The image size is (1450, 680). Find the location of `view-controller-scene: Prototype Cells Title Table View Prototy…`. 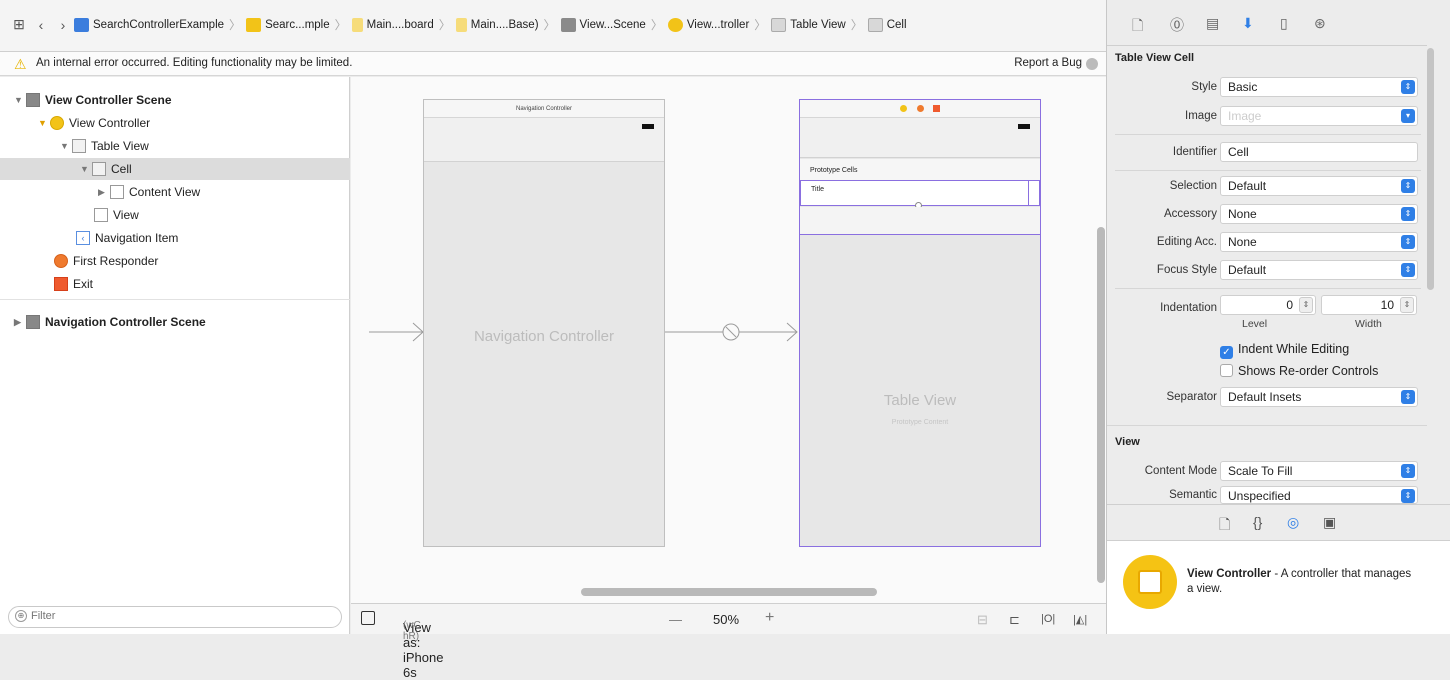

view-controller-scene: Prototype Cells Title Table View Prototy… is located at coordinates (920, 323).